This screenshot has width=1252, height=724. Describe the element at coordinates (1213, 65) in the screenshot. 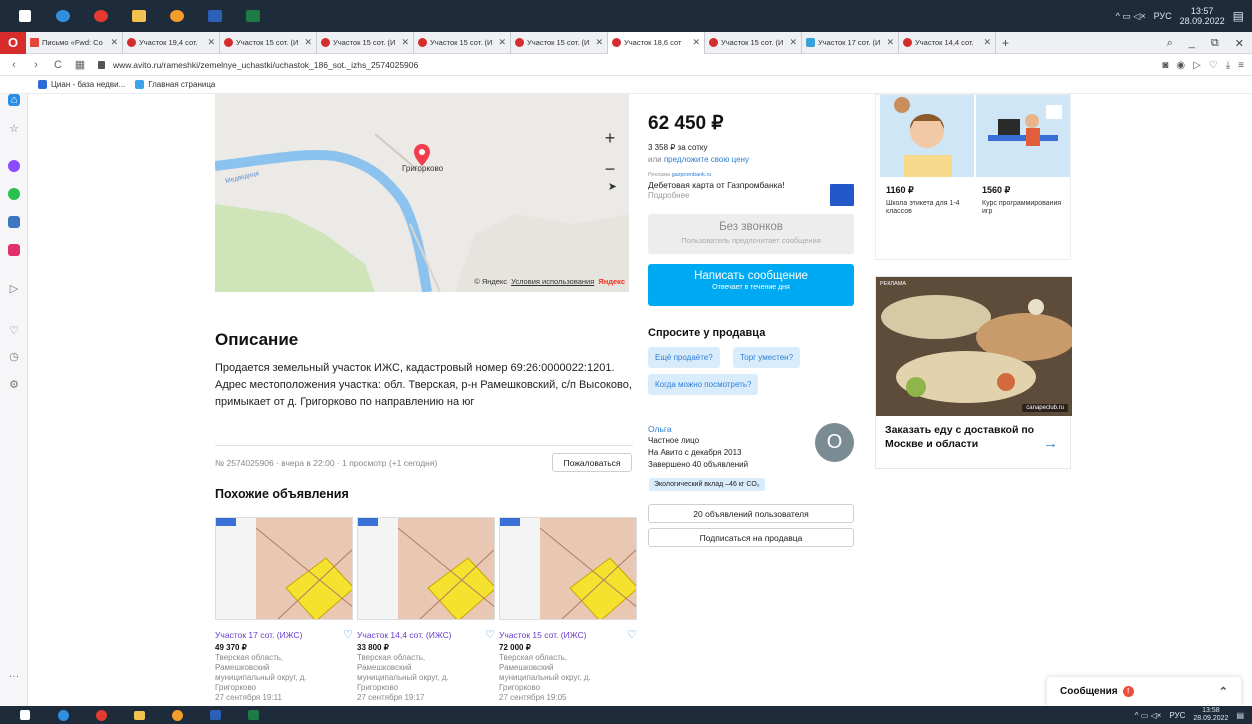

I see `heart-bookmark-icon: ♡` at that location.